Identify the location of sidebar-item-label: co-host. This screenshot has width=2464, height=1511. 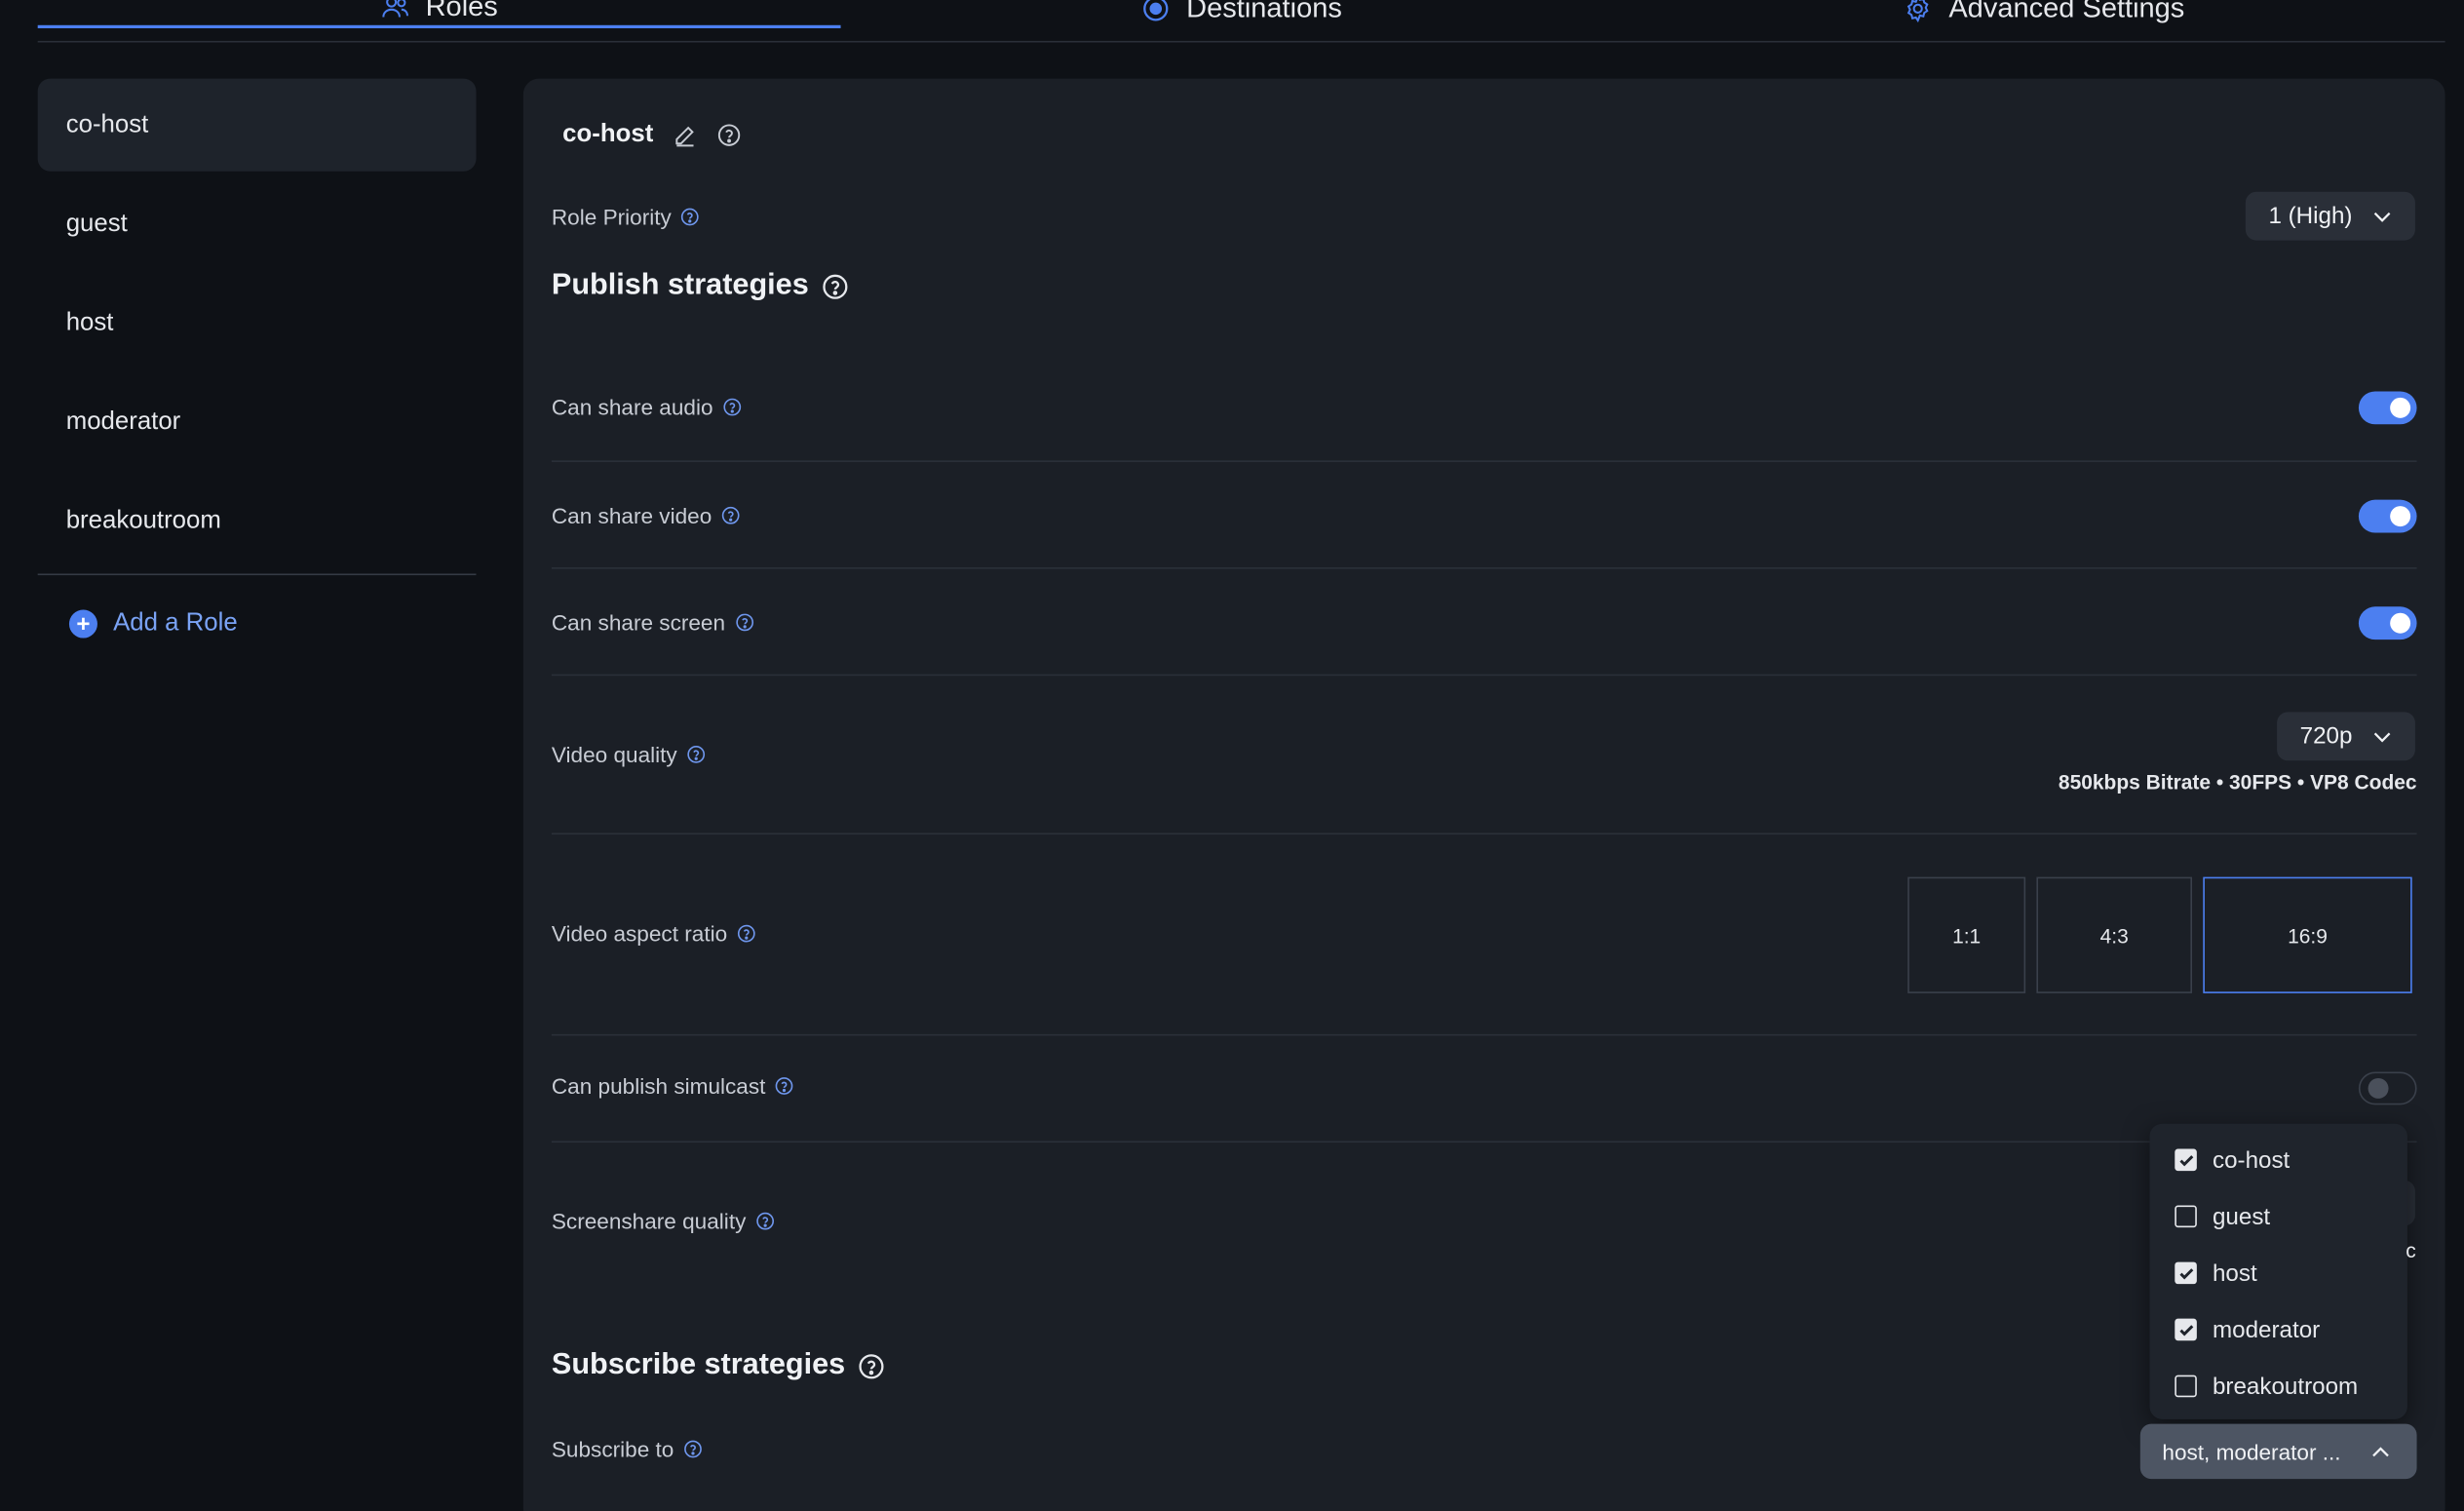
(107, 124).